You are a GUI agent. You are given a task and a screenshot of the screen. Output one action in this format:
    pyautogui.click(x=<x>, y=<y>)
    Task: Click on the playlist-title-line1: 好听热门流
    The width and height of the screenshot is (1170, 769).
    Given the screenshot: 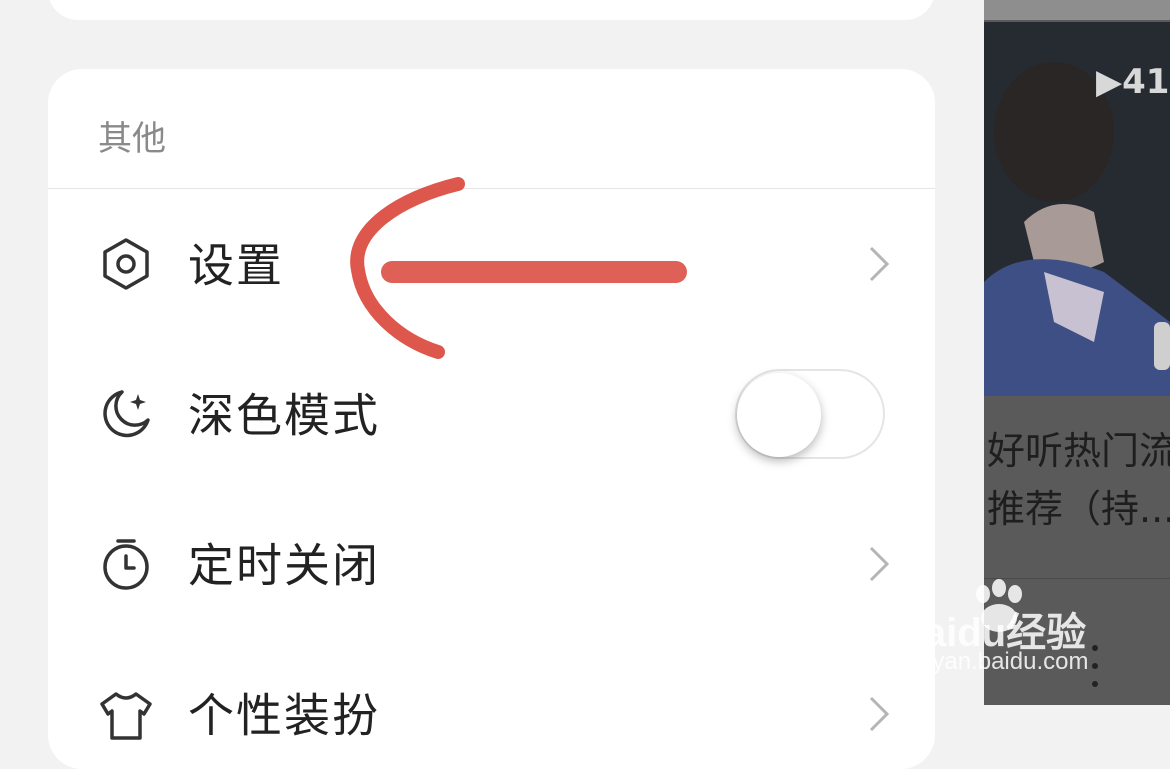 What is the action you would take?
    pyautogui.click(x=1078, y=451)
    